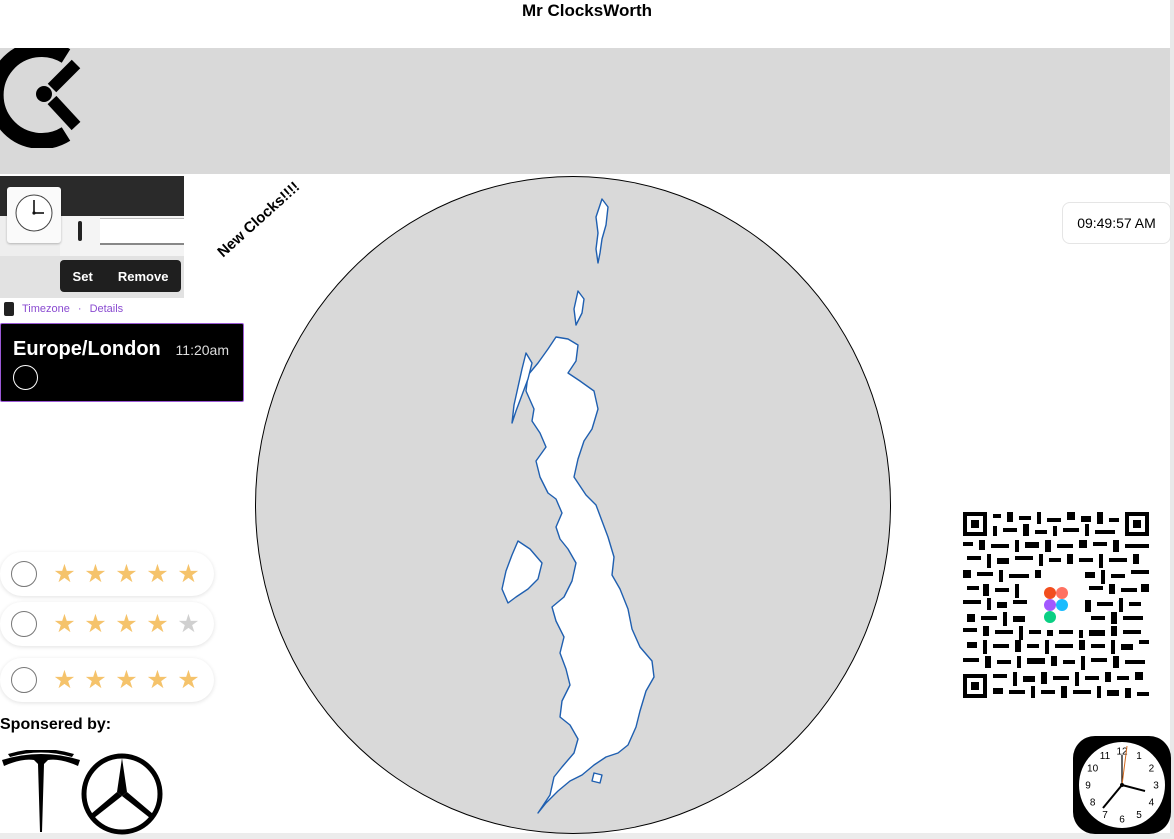  Describe the element at coordinates (1152, 769) in the screenshot. I see `clock-number: 2` at that location.